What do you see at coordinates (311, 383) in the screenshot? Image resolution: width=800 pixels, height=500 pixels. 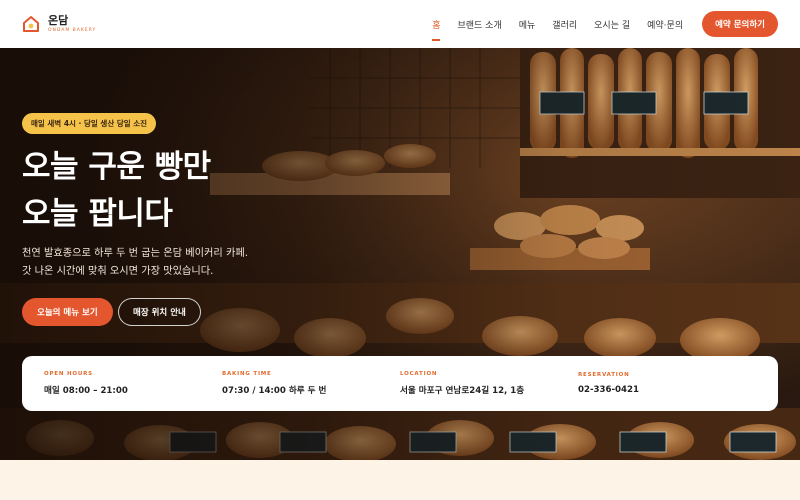 I see `info-baking-time: BAKING TIME 07:30 / 14:00 하루 두 번` at bounding box center [311, 383].